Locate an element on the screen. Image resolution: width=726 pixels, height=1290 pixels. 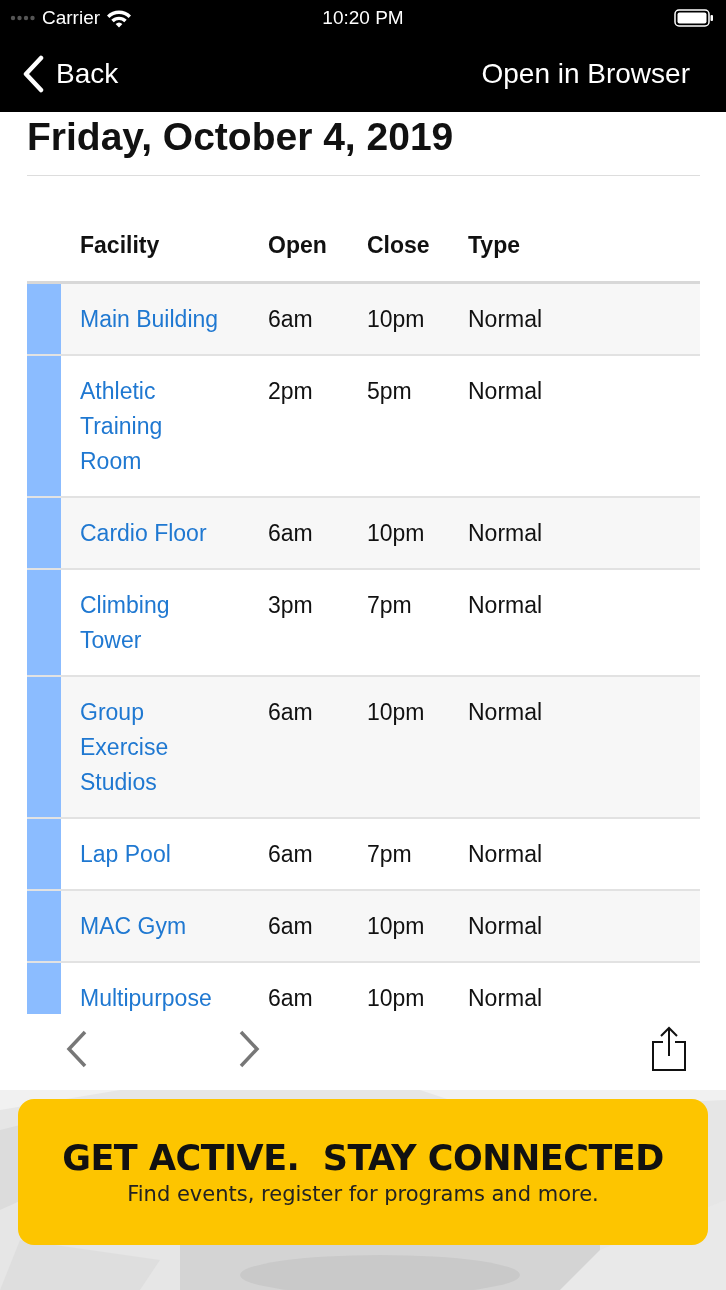
facility-link: Group Exercise Studios is located at coordinates (152, 747).